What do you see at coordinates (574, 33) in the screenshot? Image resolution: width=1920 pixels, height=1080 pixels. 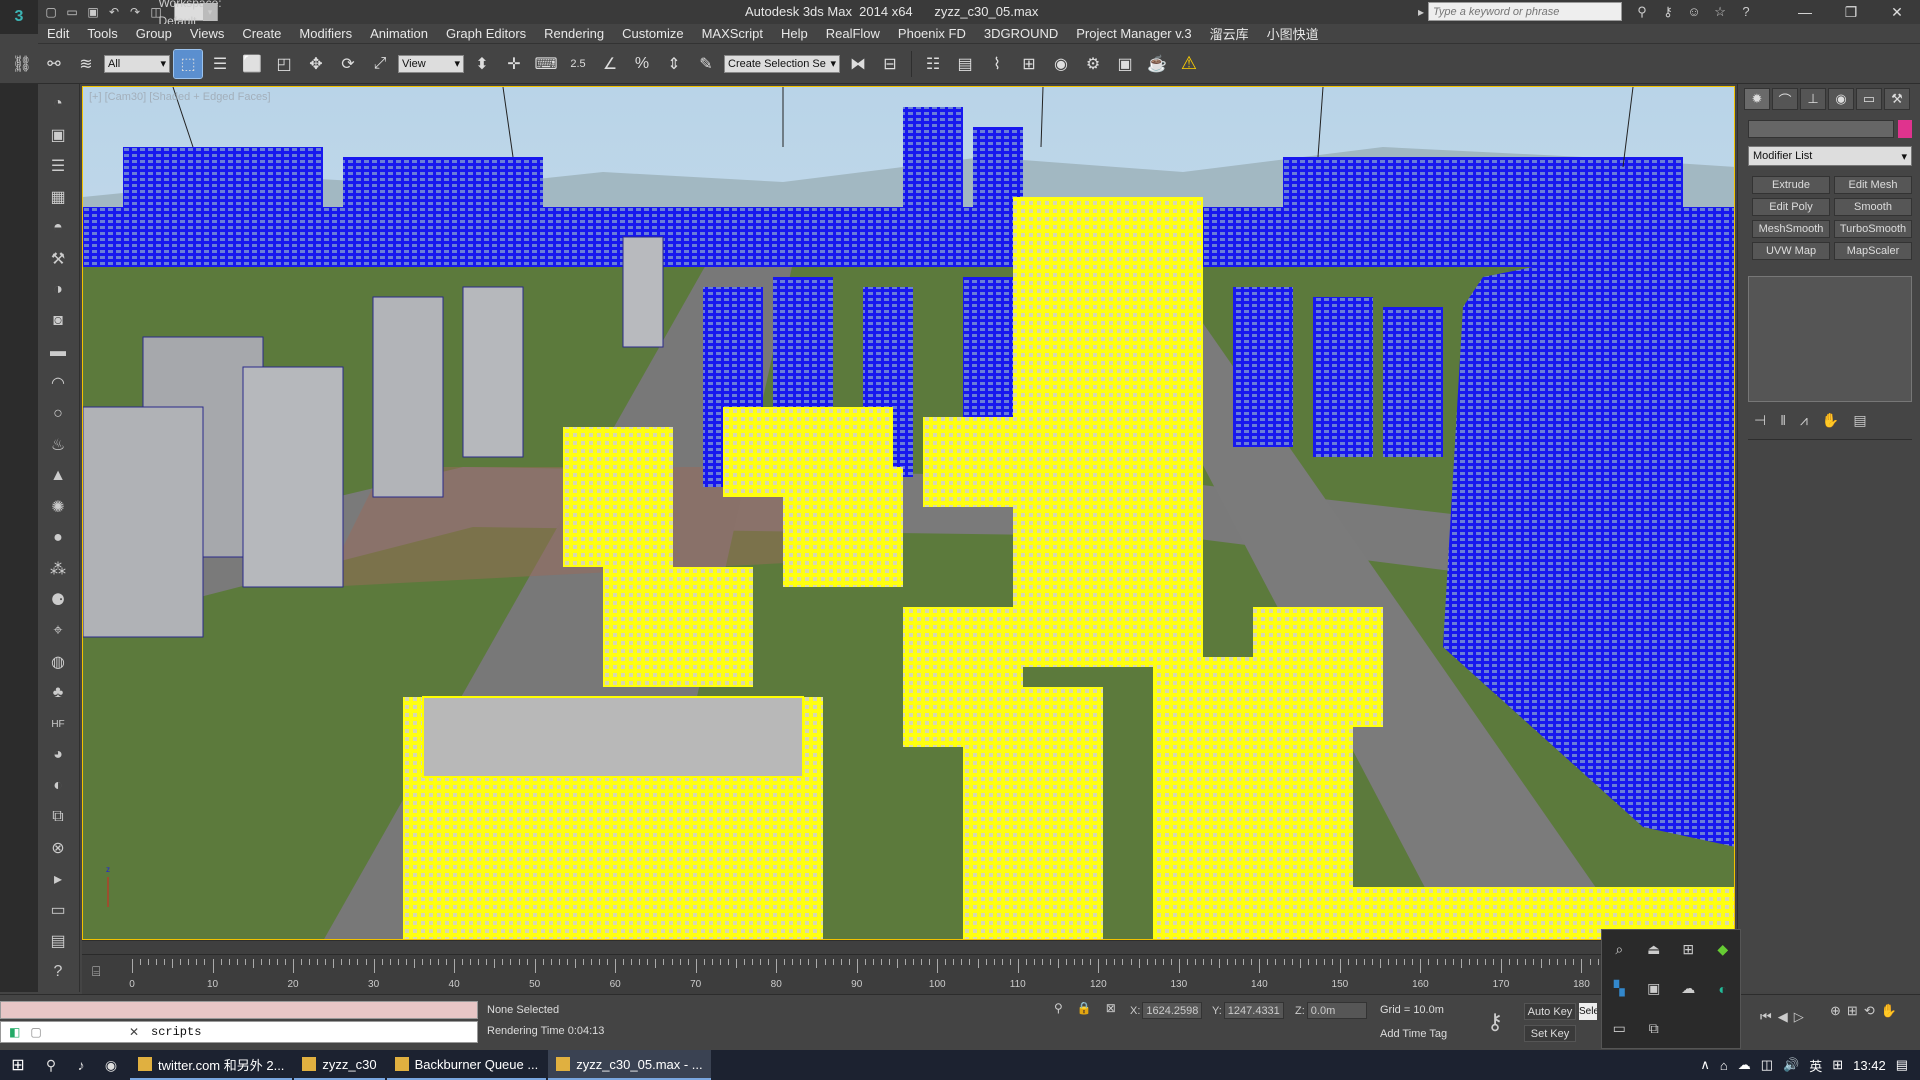 I see `menu-item-9: Rendering` at bounding box center [574, 33].